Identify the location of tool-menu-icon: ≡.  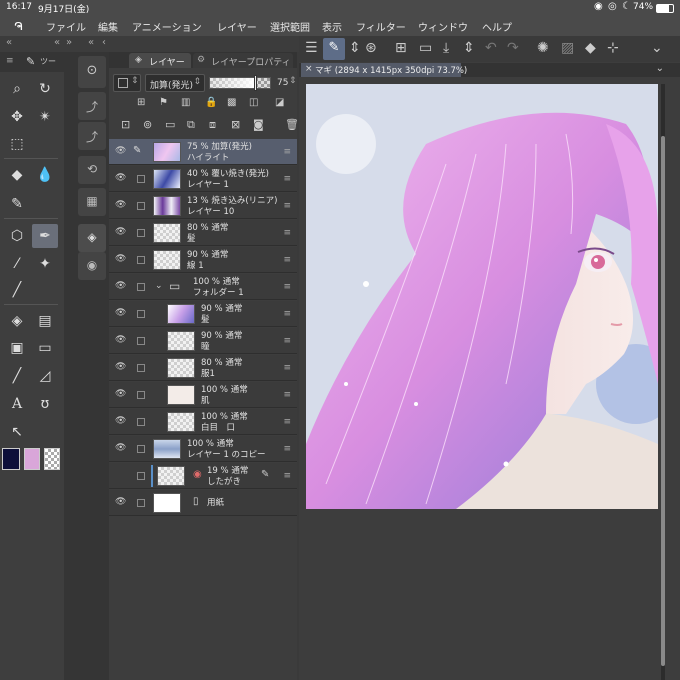
(10, 61).